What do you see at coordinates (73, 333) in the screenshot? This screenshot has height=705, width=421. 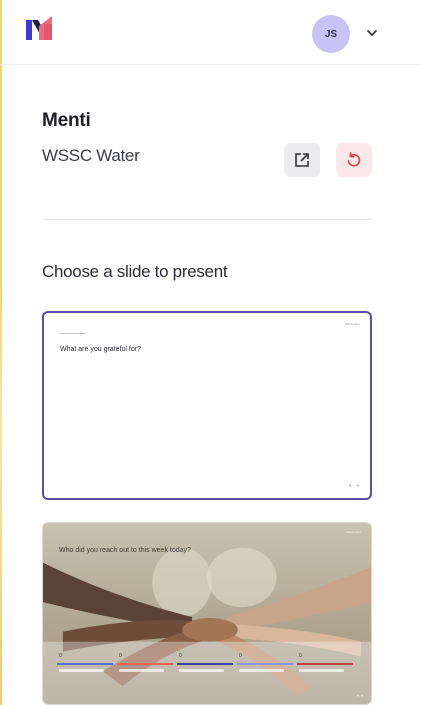 I see `slide-header-line` at bounding box center [73, 333].